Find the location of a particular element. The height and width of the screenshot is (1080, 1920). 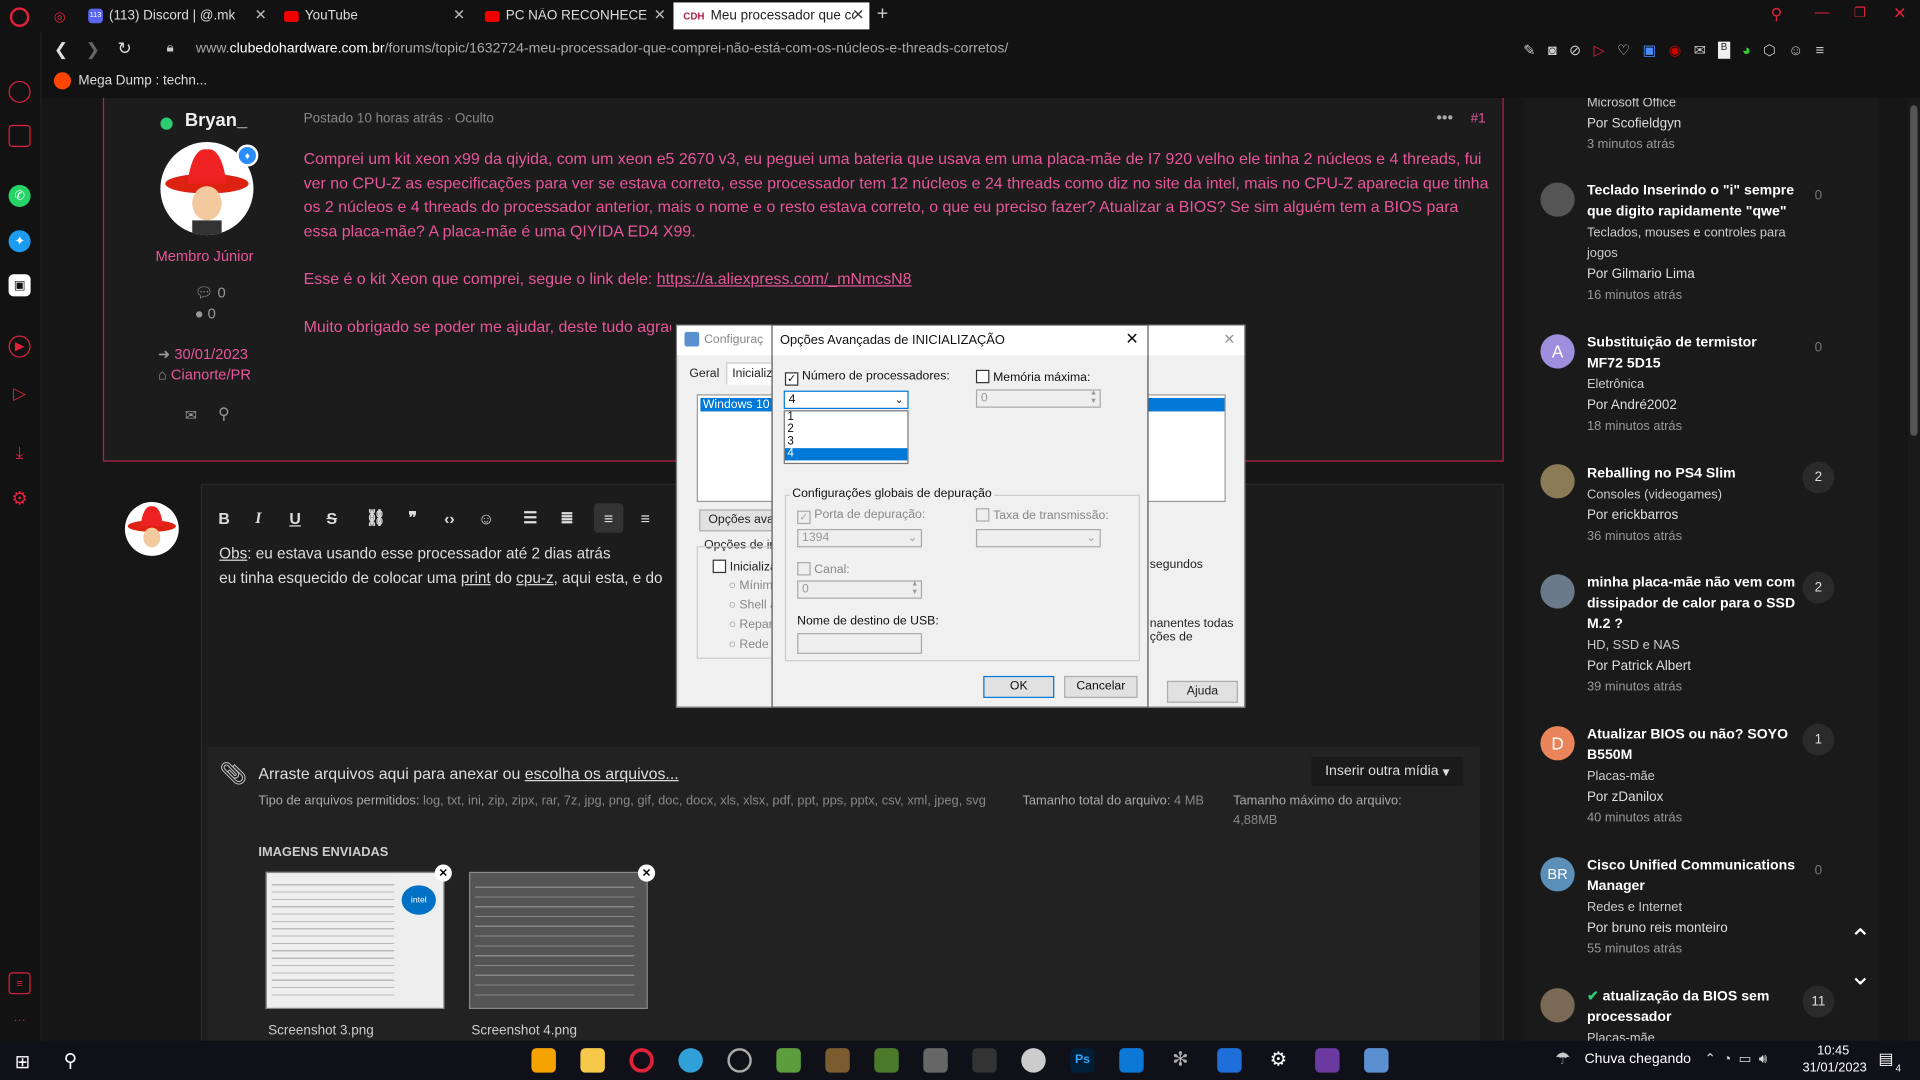

scroll-up-icon: ⌃ is located at coordinates (1860, 939).